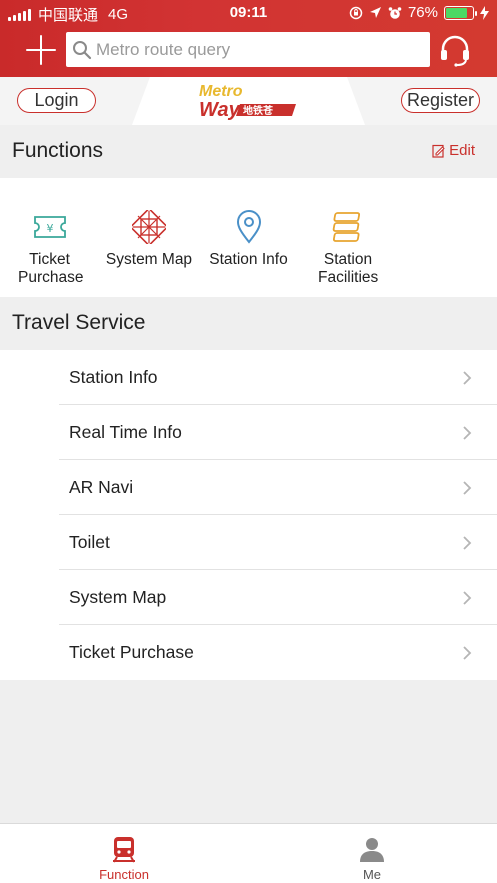  Describe the element at coordinates (113, 377) in the screenshot. I see `list-item-label: Station Info` at that location.